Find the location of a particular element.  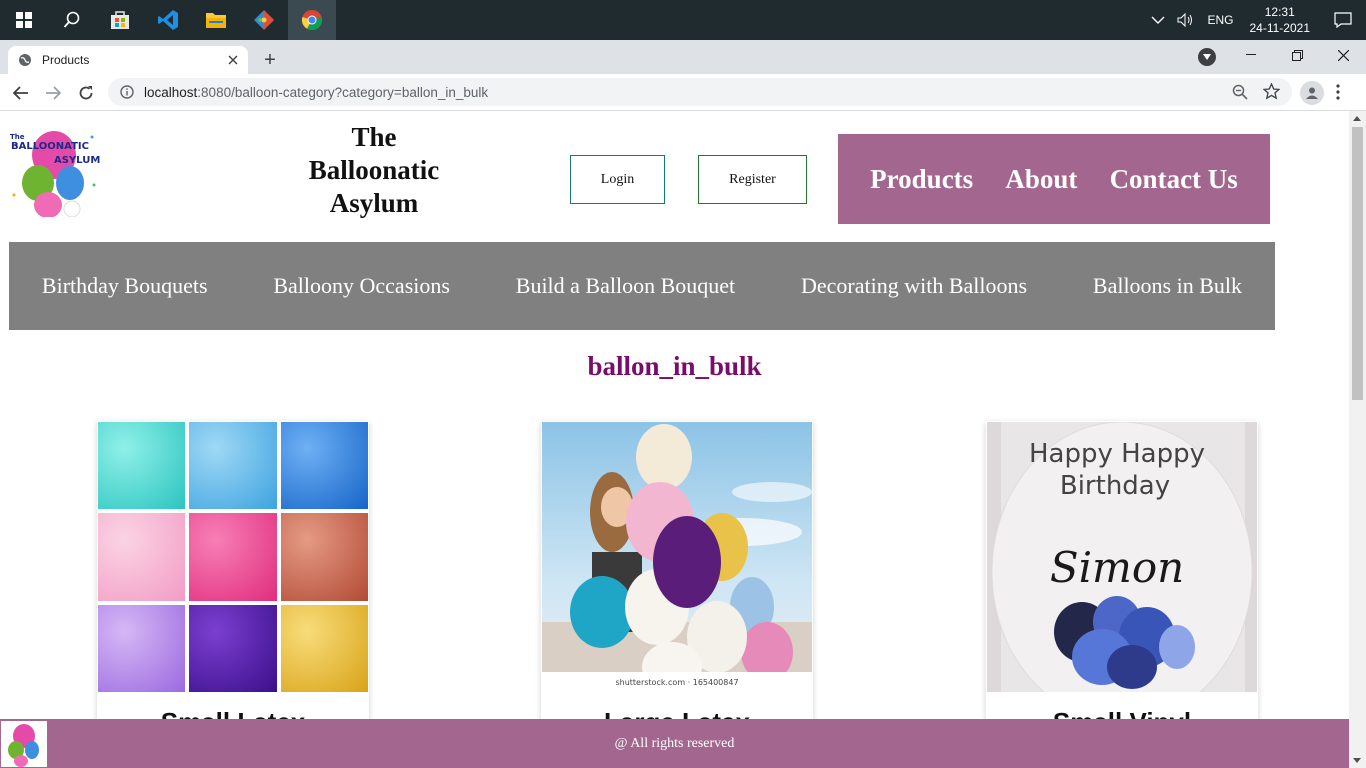

vscode-icon is located at coordinates (168, 20).